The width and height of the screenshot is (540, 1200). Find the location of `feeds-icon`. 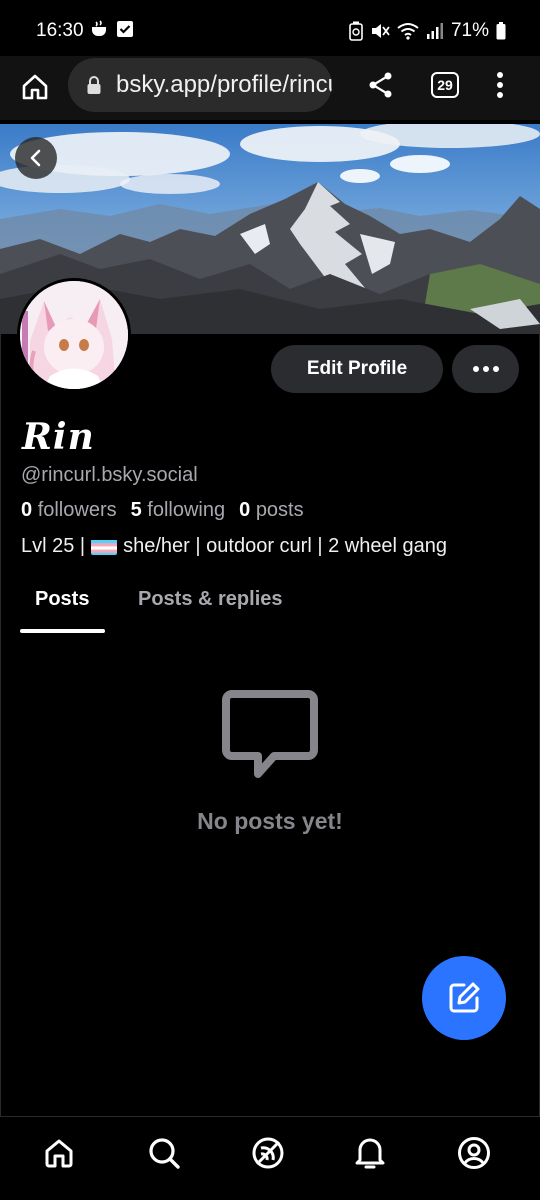

feeds-icon is located at coordinates (268, 1153).